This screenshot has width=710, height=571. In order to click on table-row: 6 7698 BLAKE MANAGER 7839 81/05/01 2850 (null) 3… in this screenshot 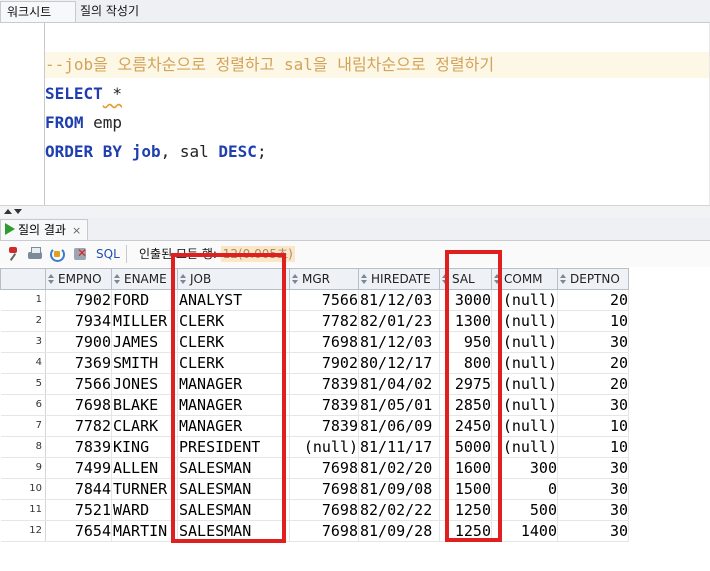, I will do `click(314, 405)`.